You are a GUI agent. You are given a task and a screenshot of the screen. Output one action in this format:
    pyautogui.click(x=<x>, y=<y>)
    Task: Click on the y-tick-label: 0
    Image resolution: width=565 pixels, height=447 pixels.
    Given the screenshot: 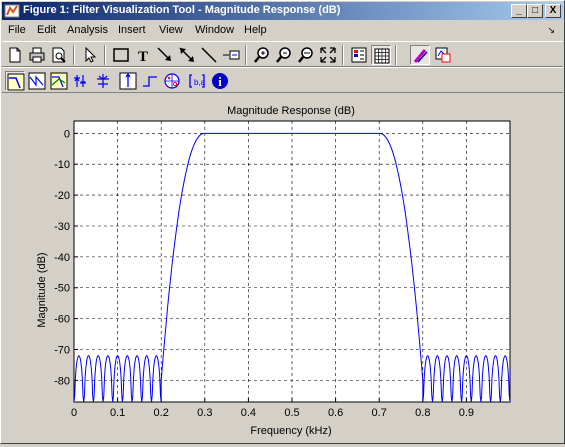 What is the action you would take?
    pyautogui.click(x=67, y=134)
    